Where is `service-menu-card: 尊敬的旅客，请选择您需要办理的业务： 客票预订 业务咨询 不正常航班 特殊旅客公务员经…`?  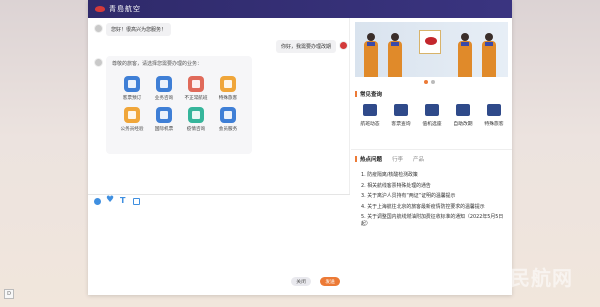 service-menu-card: 尊敬的旅客，请选择您需要办理的业务： 客票预订 业务咨询 不正常航班 特殊旅客公务员经… is located at coordinates (179, 105).